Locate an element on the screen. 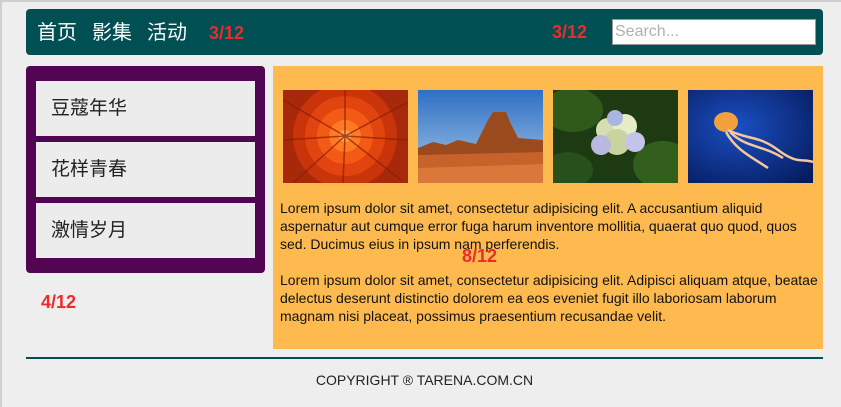 The height and width of the screenshot is (407, 841). header-grid-label-left: 3/12 is located at coordinates (227, 33).